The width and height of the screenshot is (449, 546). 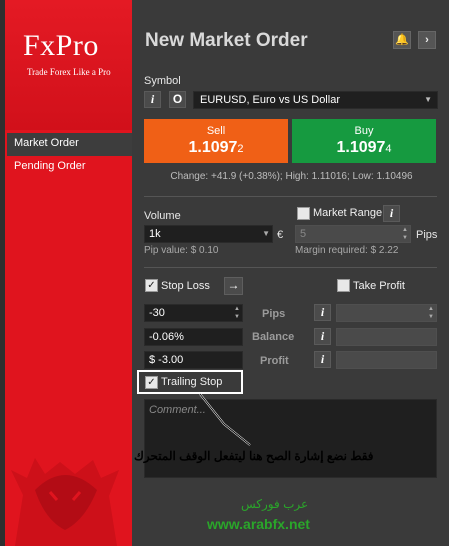 What do you see at coordinates (258, 524) in the screenshot?
I see `footer-url: www.arabfx.net` at bounding box center [258, 524].